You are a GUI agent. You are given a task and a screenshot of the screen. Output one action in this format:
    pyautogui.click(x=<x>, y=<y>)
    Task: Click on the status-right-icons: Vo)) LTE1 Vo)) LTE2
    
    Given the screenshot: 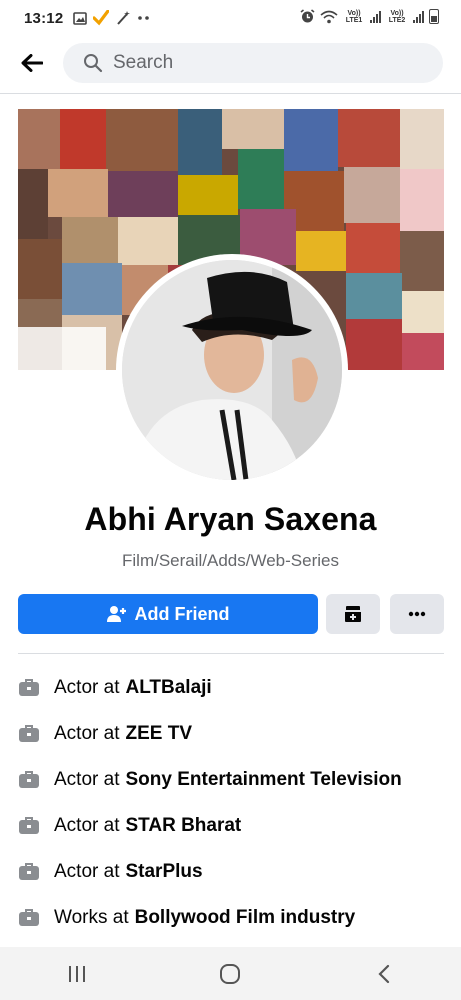 What is the action you would take?
    pyautogui.click(x=369, y=16)
    